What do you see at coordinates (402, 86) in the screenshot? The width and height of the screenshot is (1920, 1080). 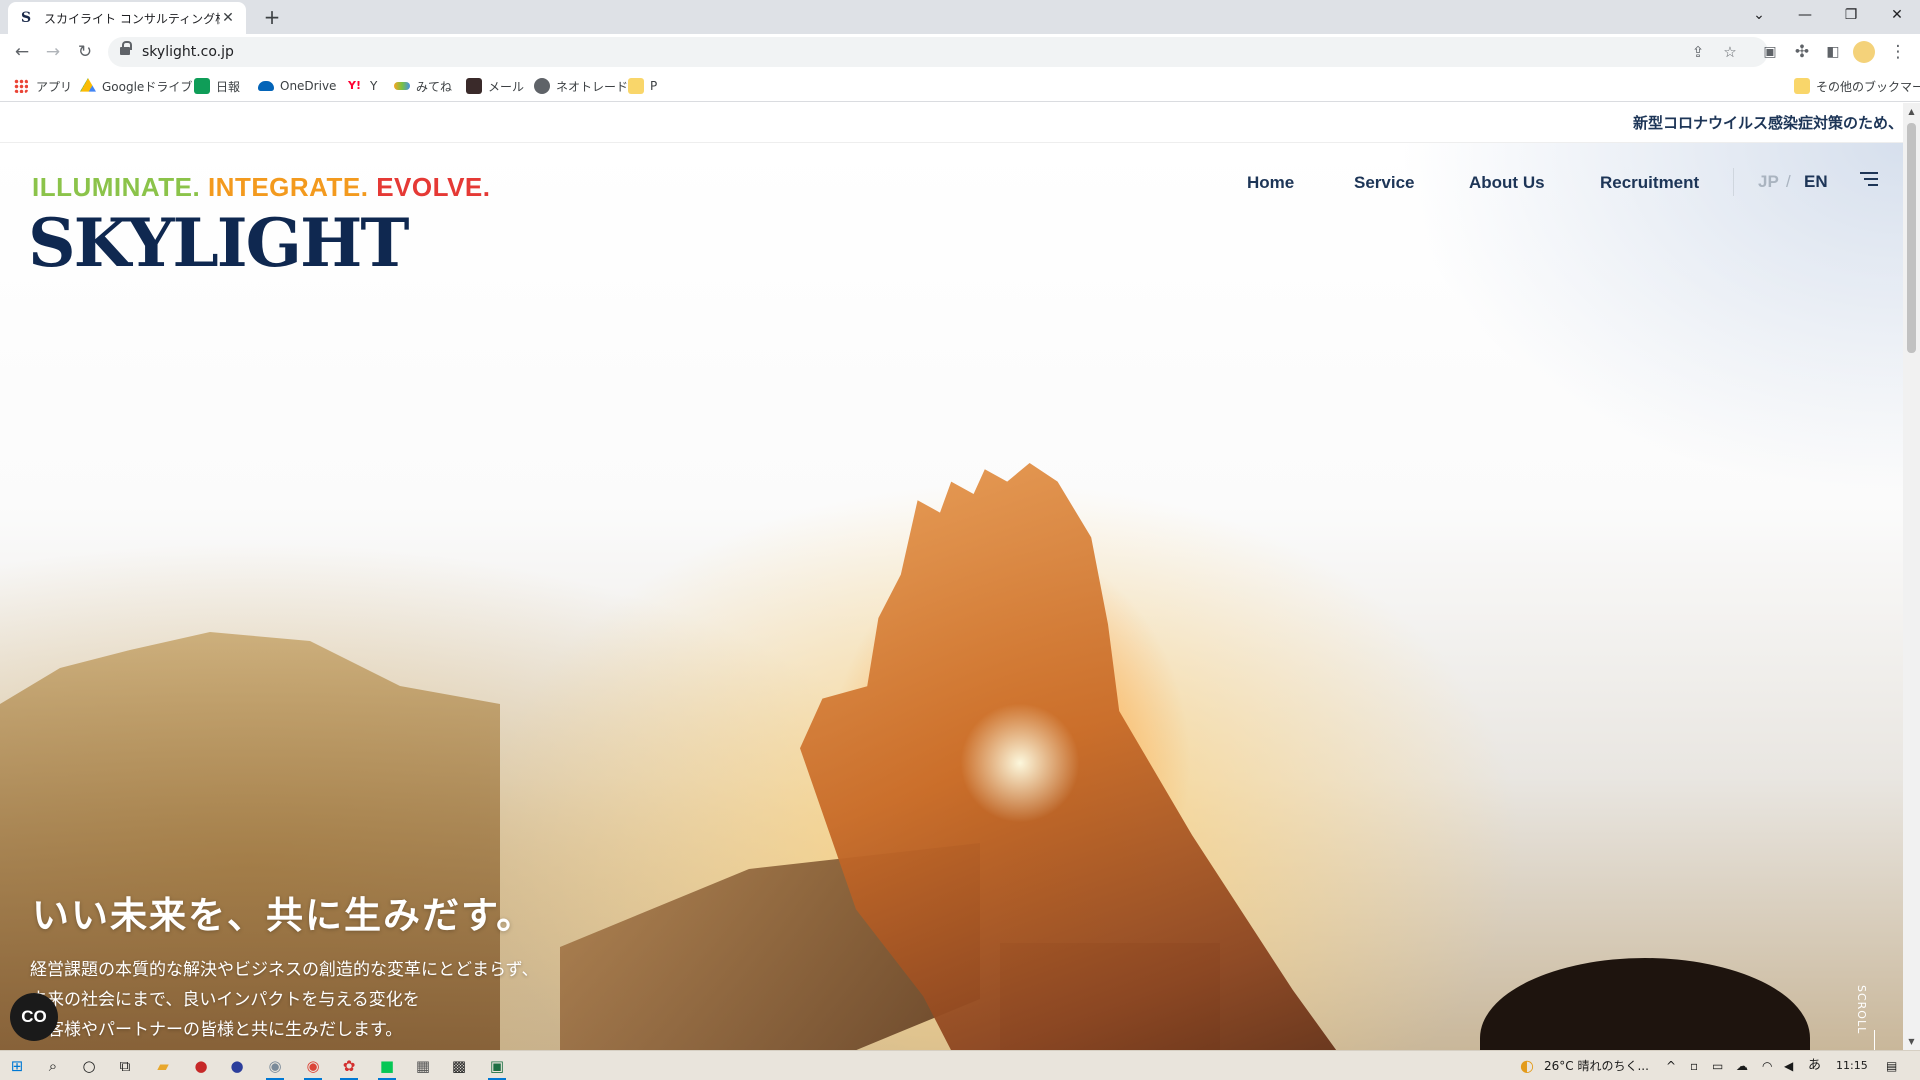 I see `mitene-icon` at bounding box center [402, 86].